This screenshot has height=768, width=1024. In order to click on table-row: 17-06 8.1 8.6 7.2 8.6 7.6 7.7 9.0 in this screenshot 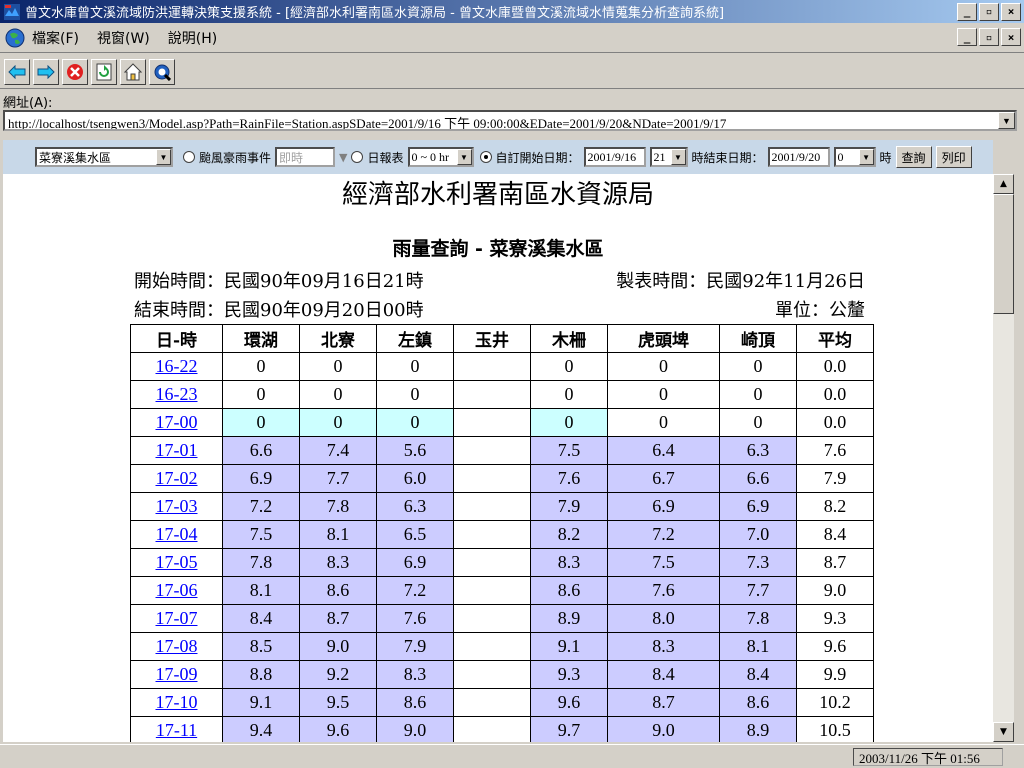, I will do `click(502, 590)`.